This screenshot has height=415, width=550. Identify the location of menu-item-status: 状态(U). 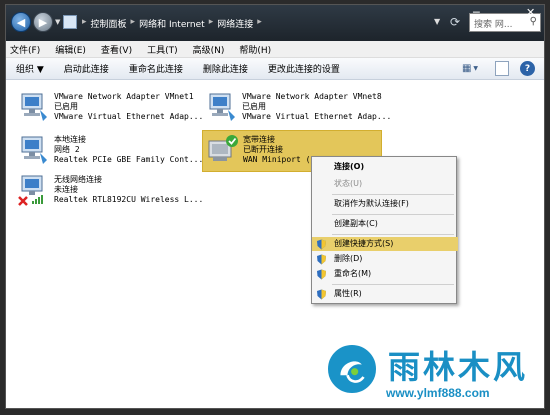
(385, 184).